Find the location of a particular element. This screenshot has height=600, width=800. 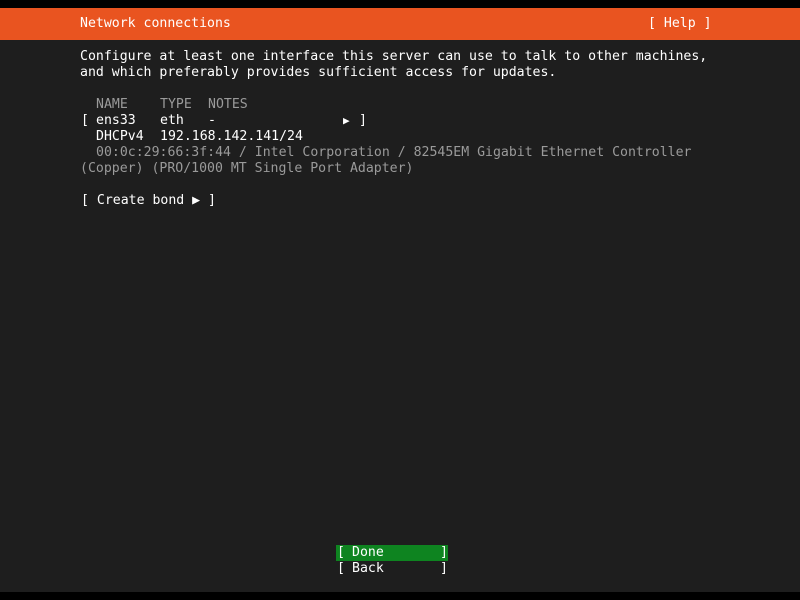

back-open-bracket: [ is located at coordinates (341, 568).